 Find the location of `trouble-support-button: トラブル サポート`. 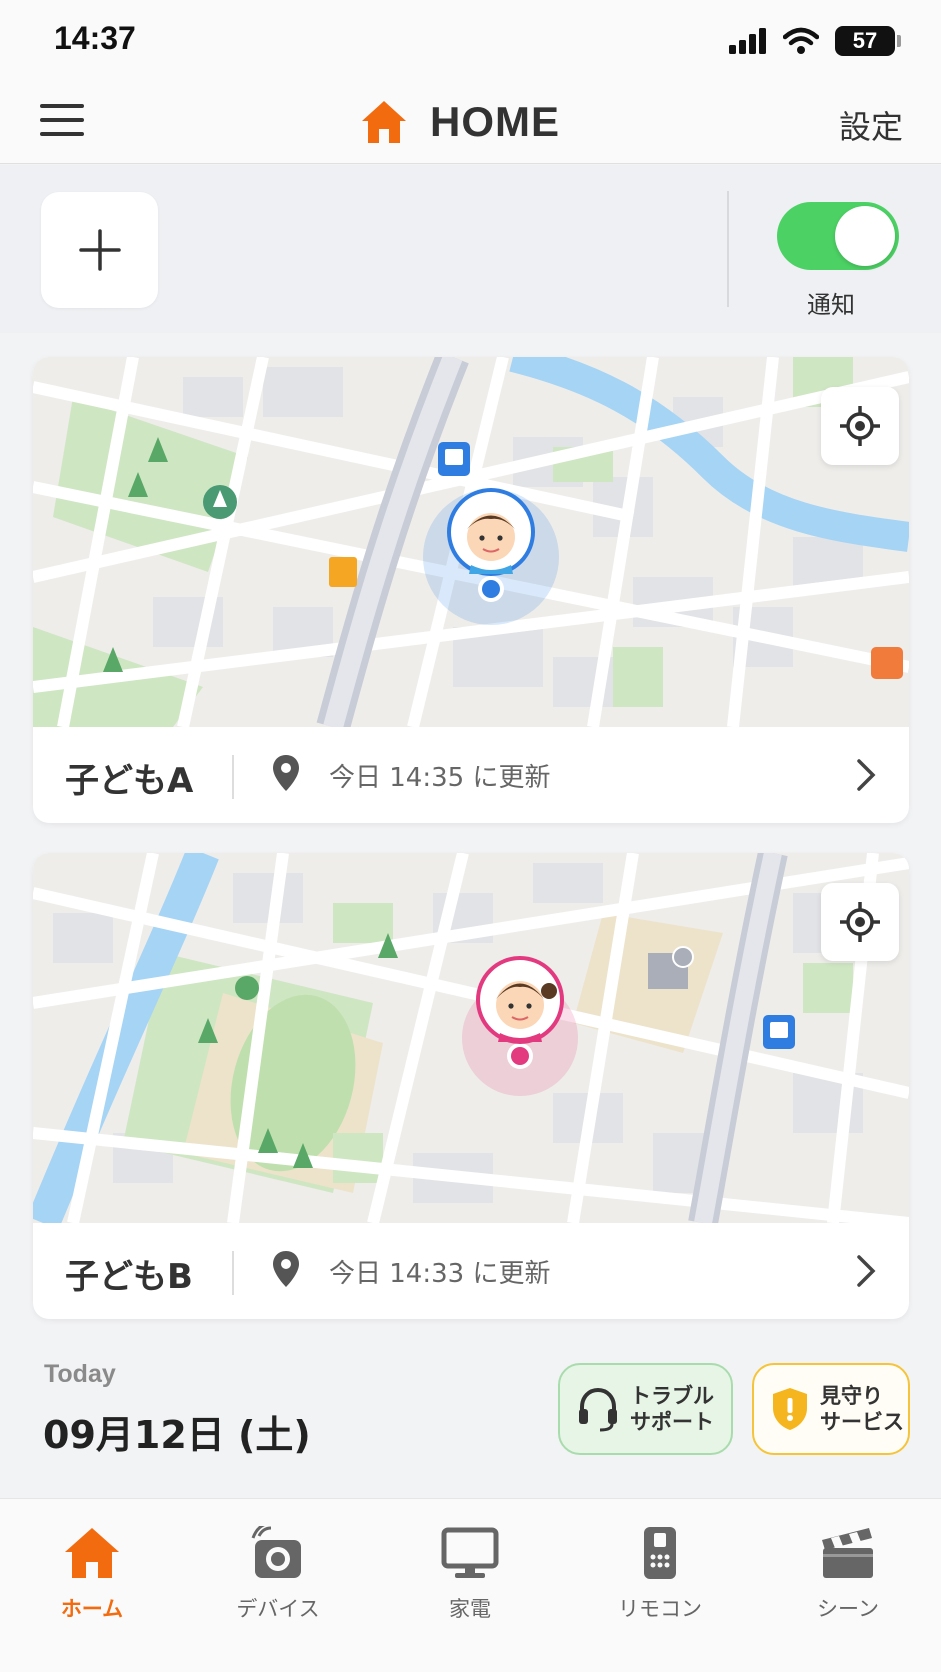

trouble-support-button: トラブル サポート is located at coordinates (645, 1409).